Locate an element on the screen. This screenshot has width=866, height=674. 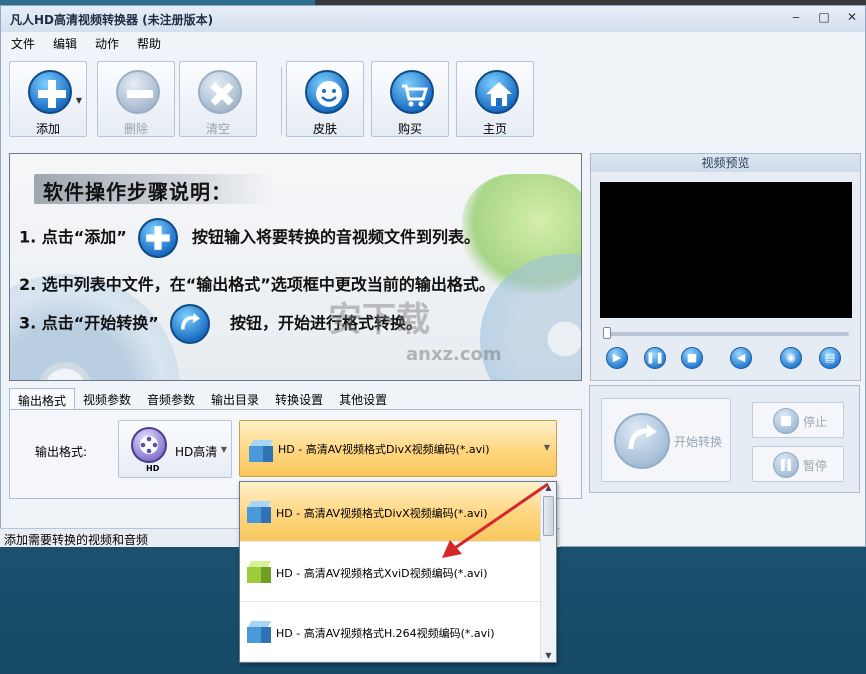
add-dropdown-arrow-icon: ▼ is located at coordinates (79, 100).